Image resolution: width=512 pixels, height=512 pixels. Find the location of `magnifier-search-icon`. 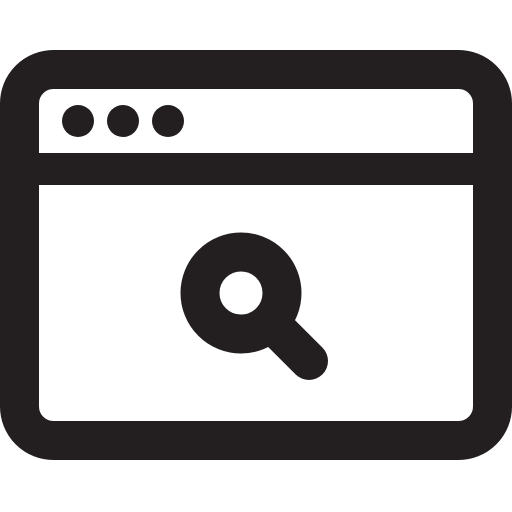

magnifier-search-icon is located at coordinates (254, 306).